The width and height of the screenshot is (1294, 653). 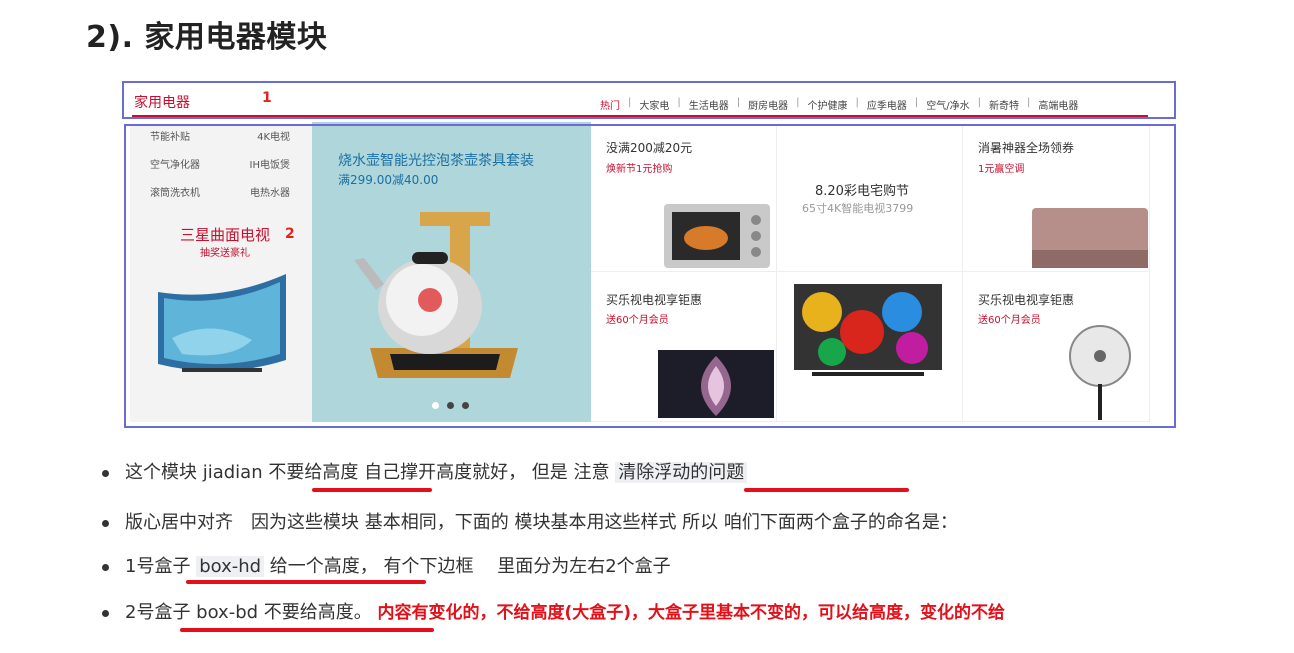 I want to click on nav-item: 热门, so click(x=610, y=104).